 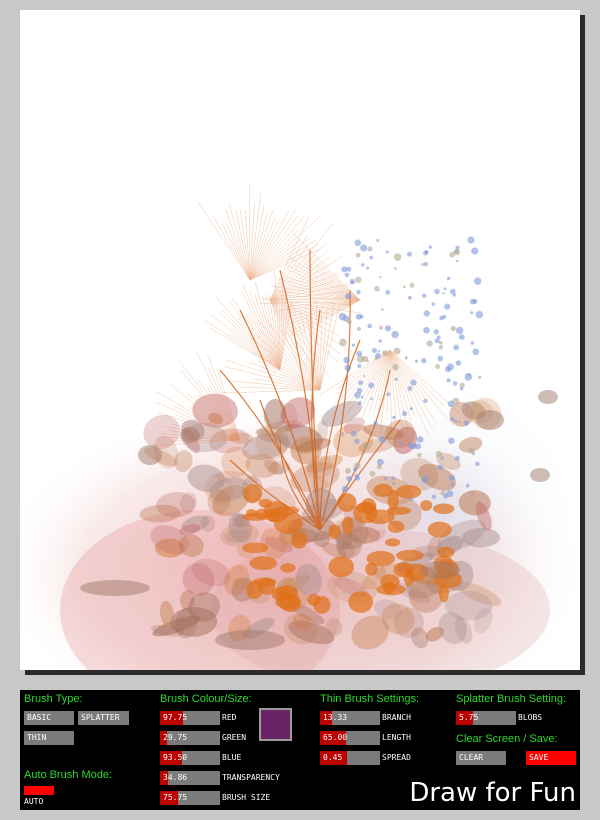 What do you see at coordinates (49, 738) in the screenshot?
I see `thin-brush-button: THIN` at bounding box center [49, 738].